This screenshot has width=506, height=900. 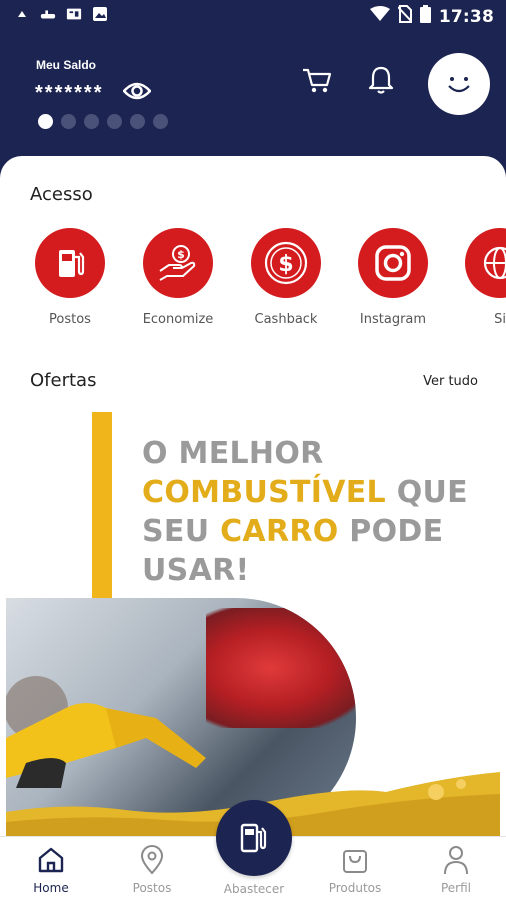 I want to click on cloud-sync-icon, so click(x=22, y=14).